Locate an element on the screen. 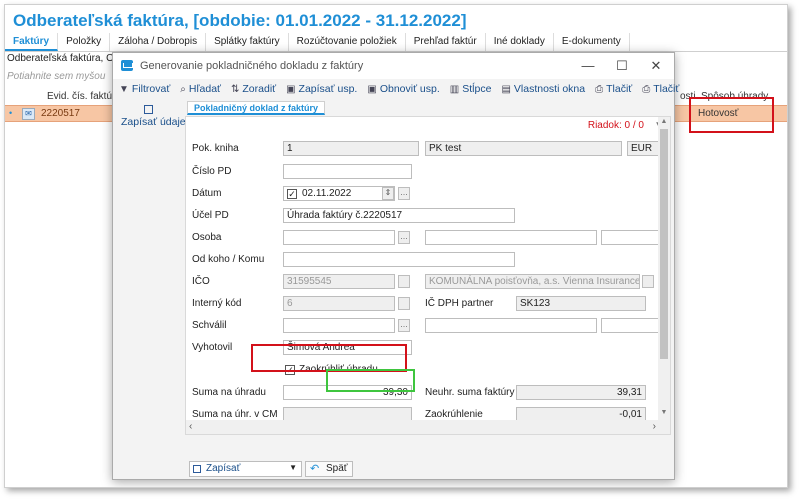  save-layout-icon: ▣ is located at coordinates (291, 89).